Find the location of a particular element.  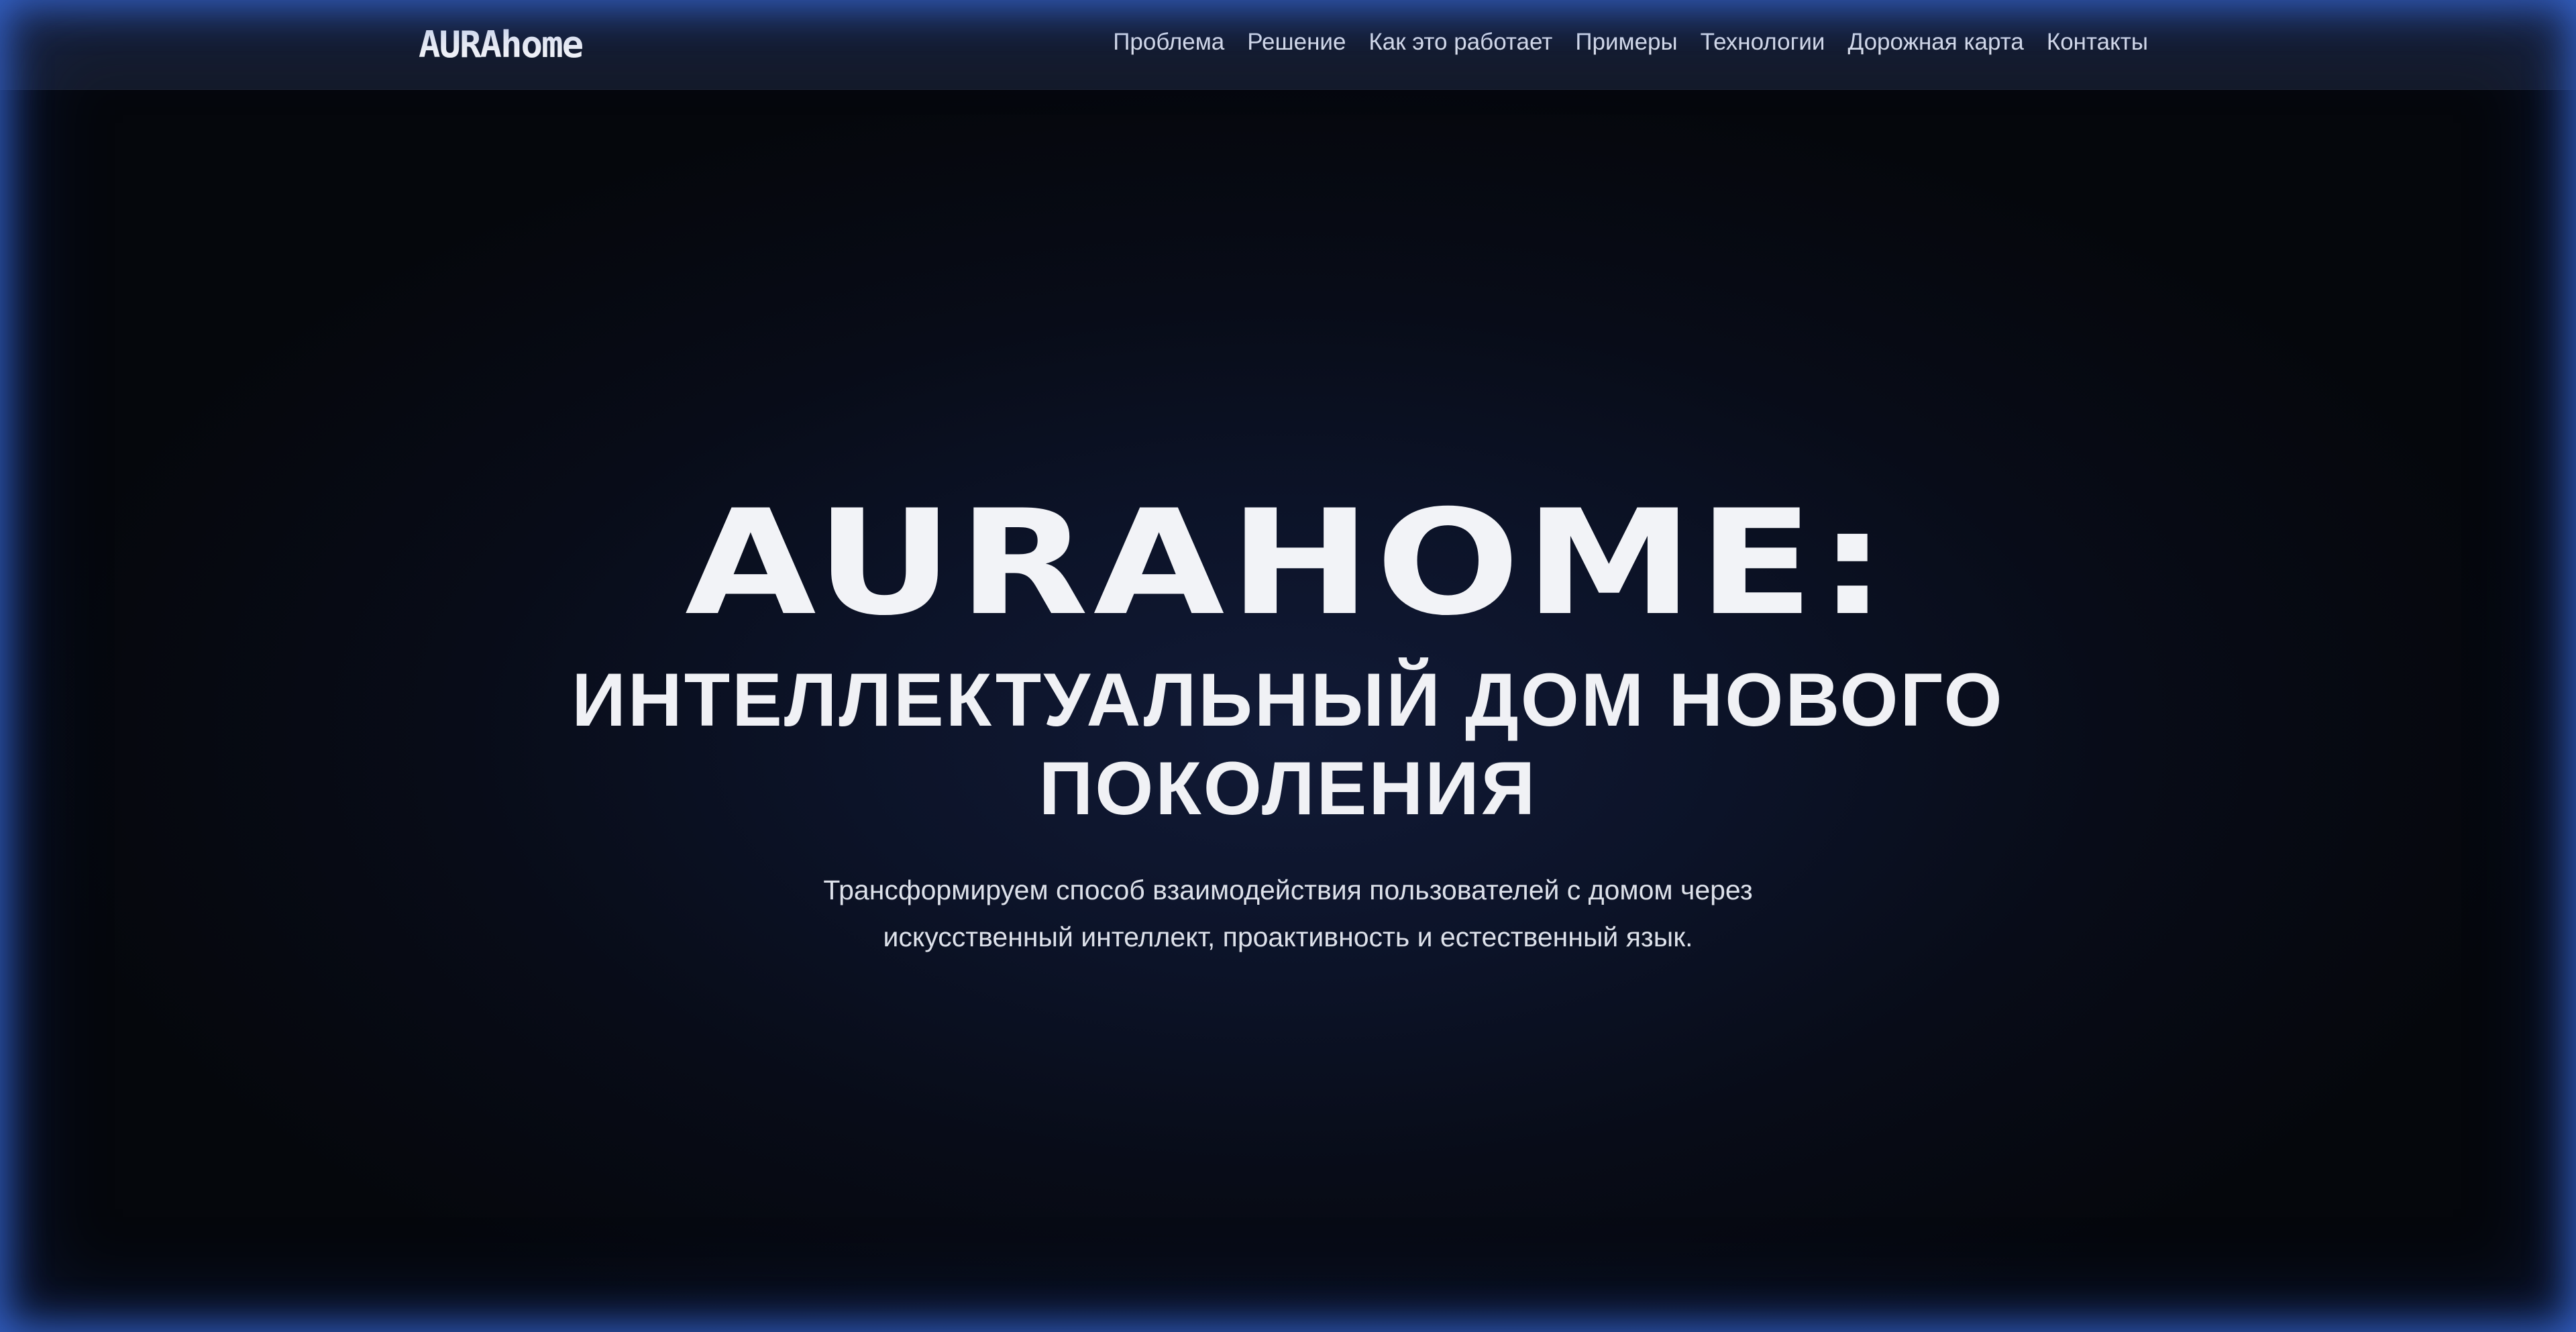

nav-link-solution: Решение is located at coordinates (1296, 42).